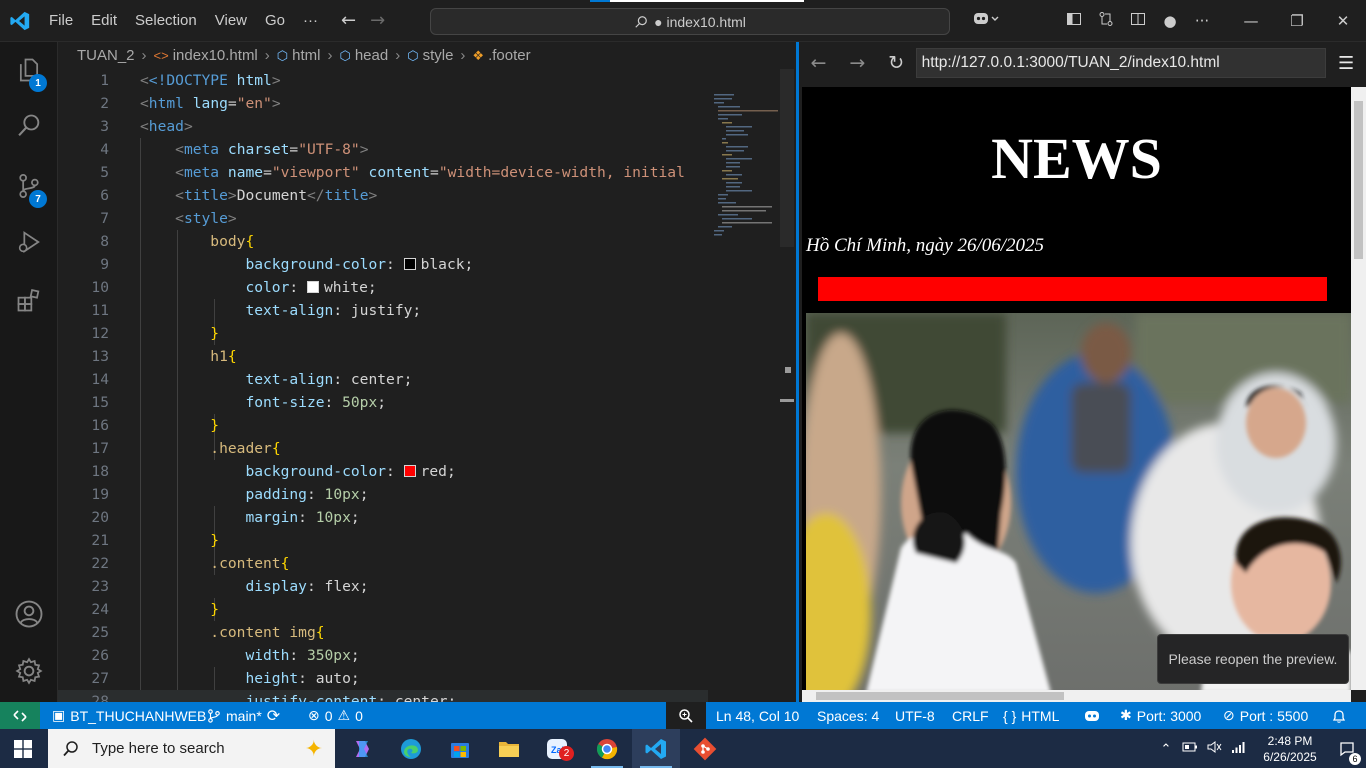  Describe the element at coordinates (1290, 756) in the screenshot. I see `clock-date: 6/26/2025` at that location.